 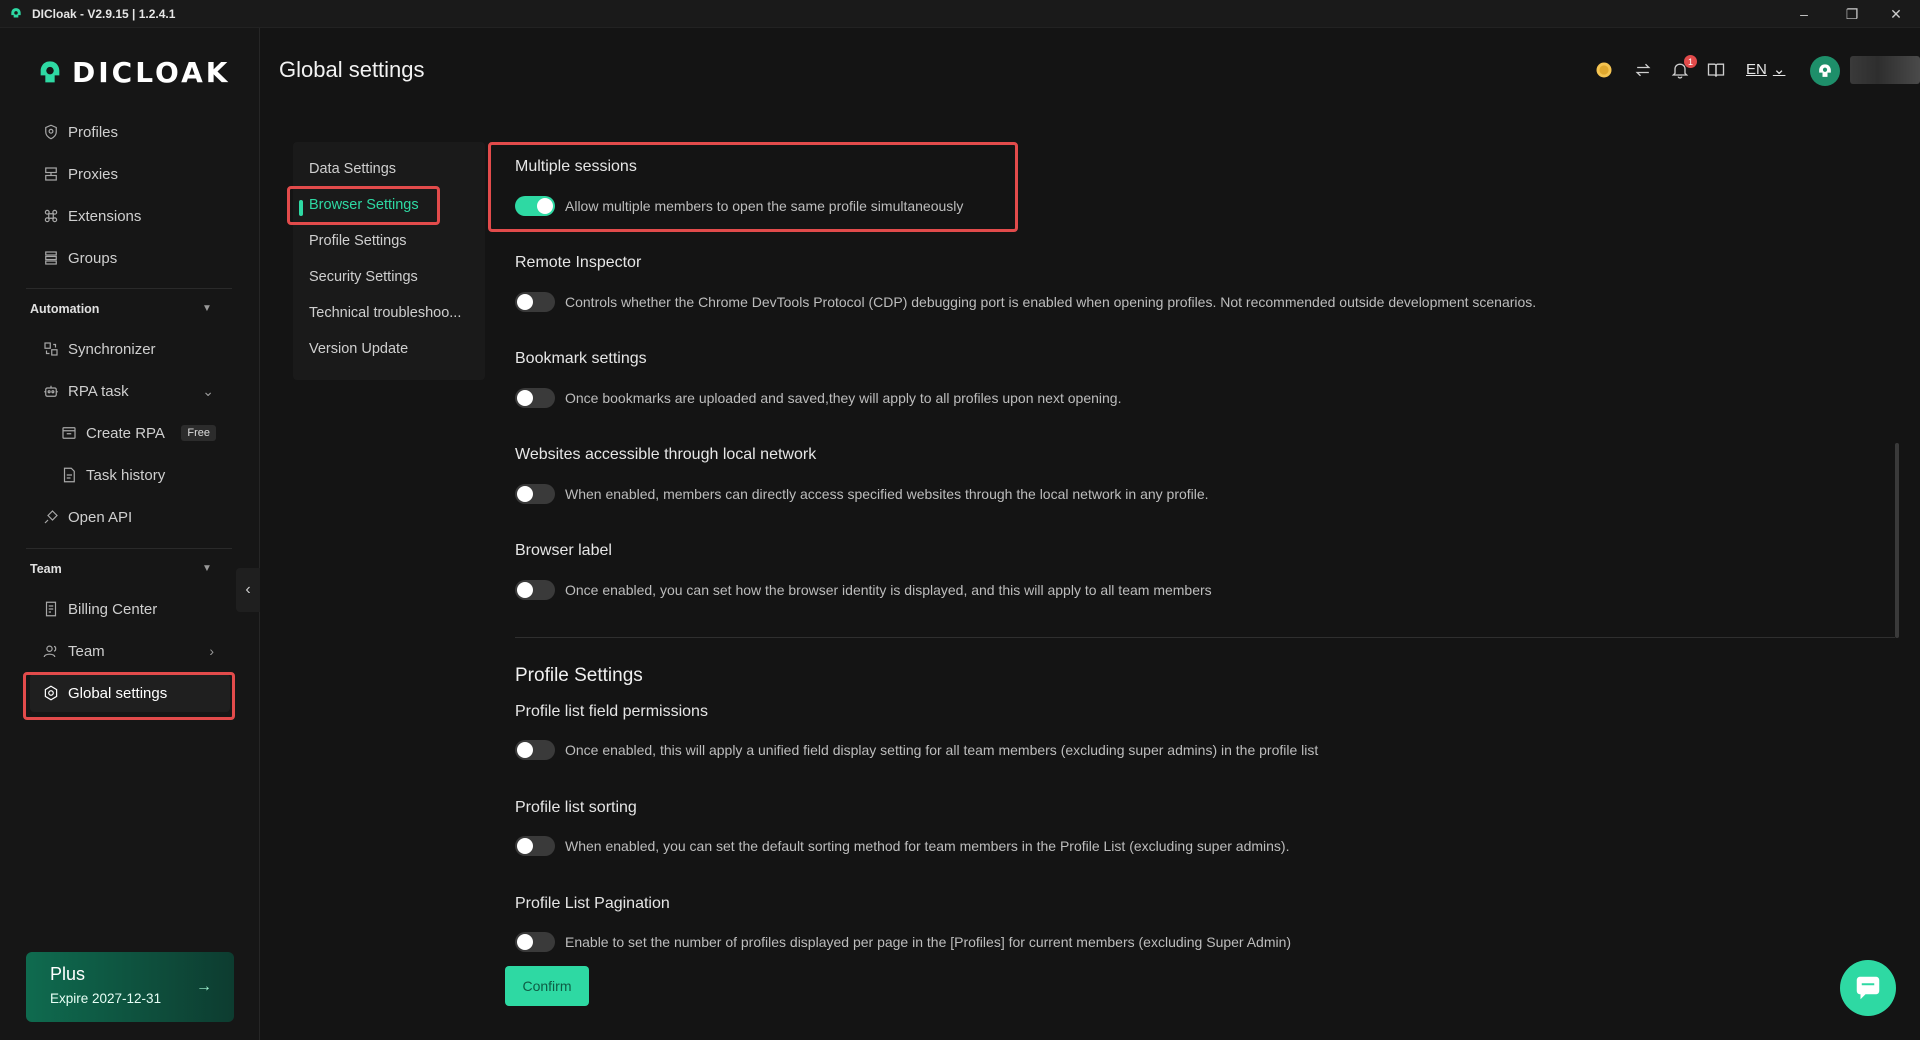 I want to click on setting-title-list-pagination: Profile List Pagination, so click(x=592, y=903).